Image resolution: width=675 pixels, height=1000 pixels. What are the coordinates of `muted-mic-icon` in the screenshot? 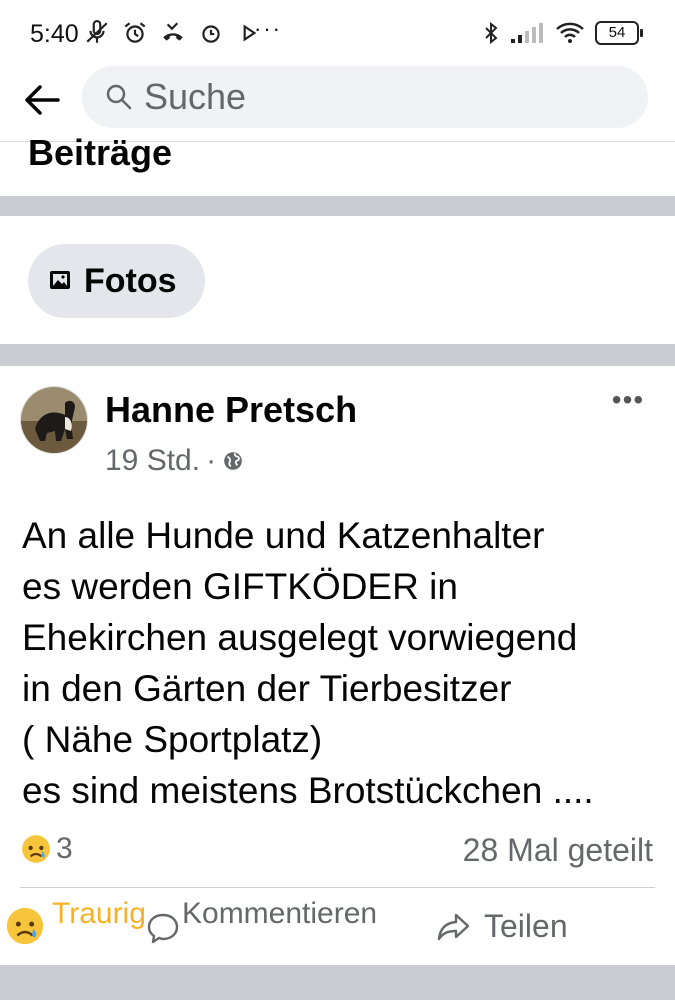 It's located at (97, 31).